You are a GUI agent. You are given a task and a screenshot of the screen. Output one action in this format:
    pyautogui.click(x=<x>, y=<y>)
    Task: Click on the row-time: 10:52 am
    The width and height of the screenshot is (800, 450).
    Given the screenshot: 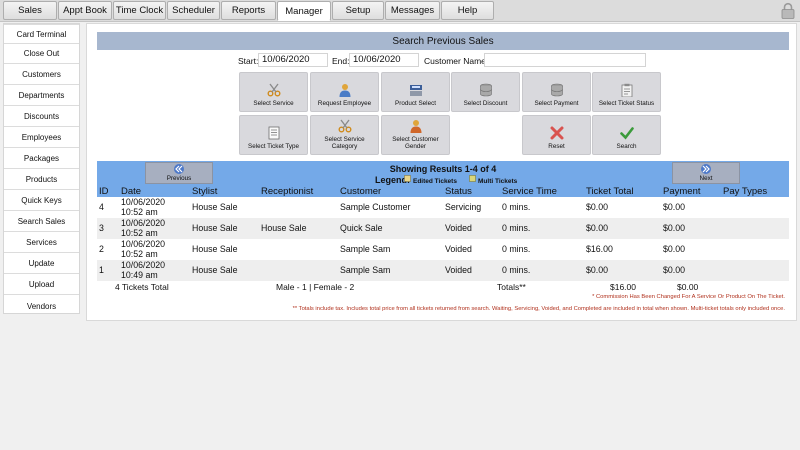 What is the action you would take?
    pyautogui.click(x=139, y=233)
    